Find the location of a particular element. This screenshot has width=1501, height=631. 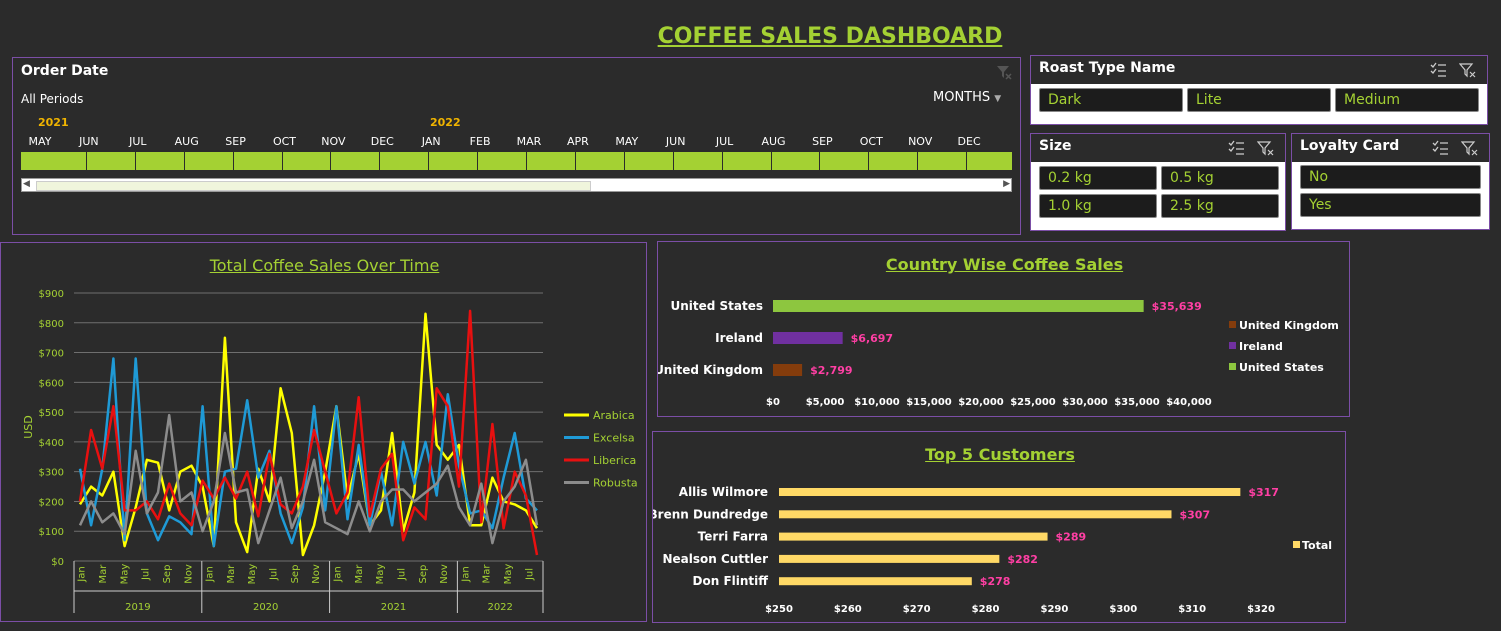

x-tick-label: $300 is located at coordinates (1123, 609).